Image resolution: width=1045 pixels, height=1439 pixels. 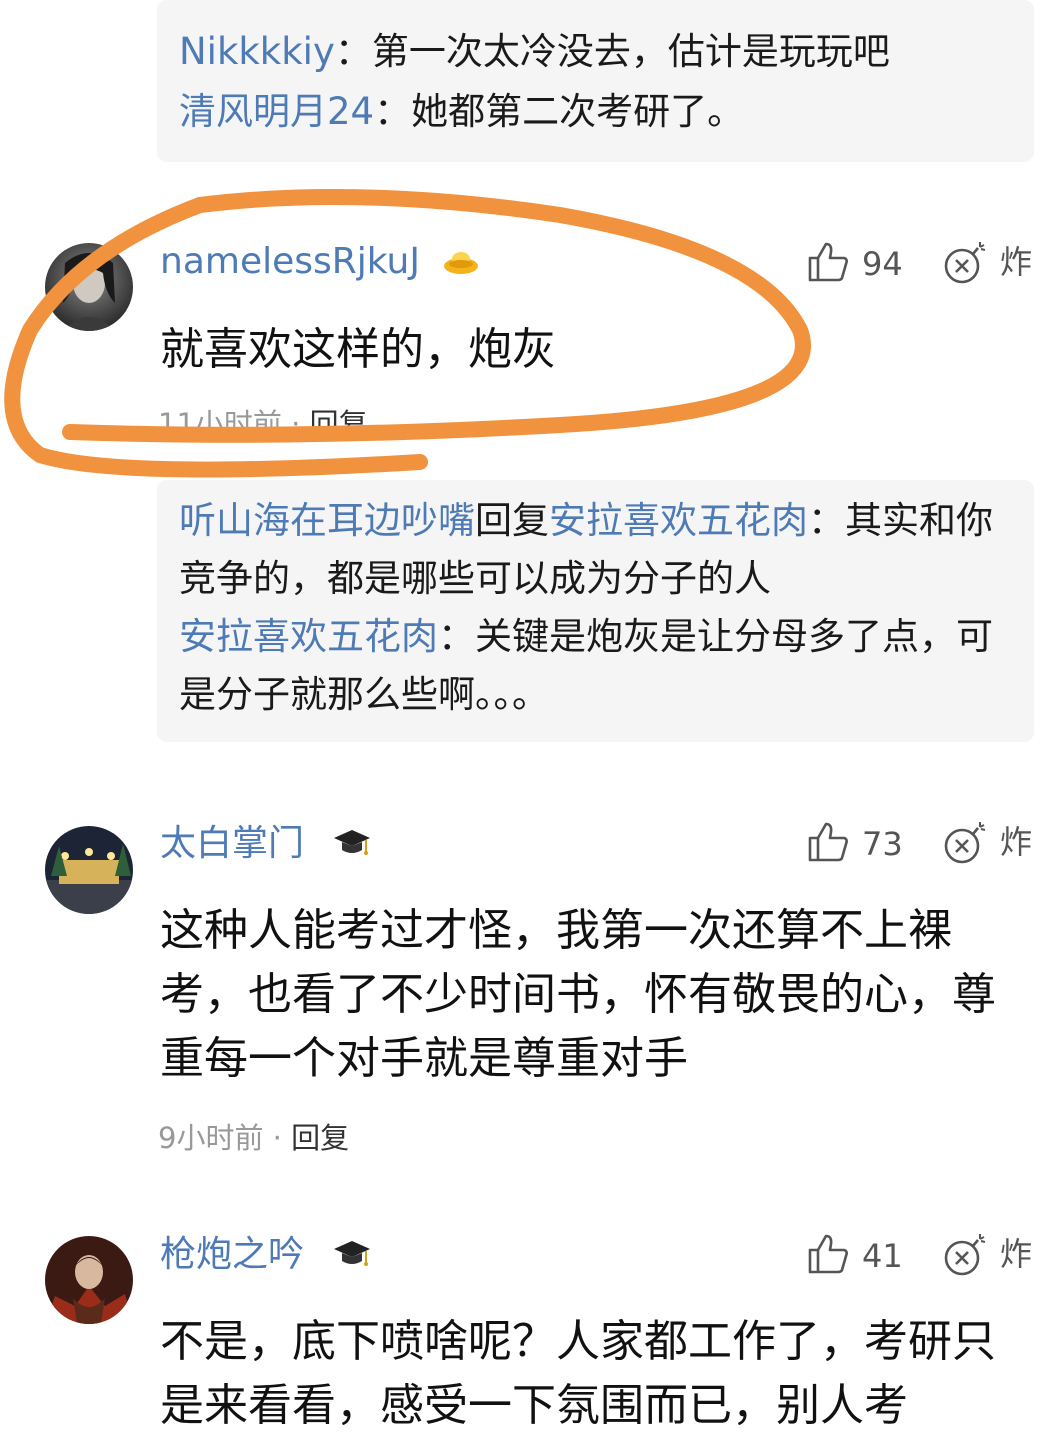 I want to click on like-count: 94, so click(x=882, y=264).